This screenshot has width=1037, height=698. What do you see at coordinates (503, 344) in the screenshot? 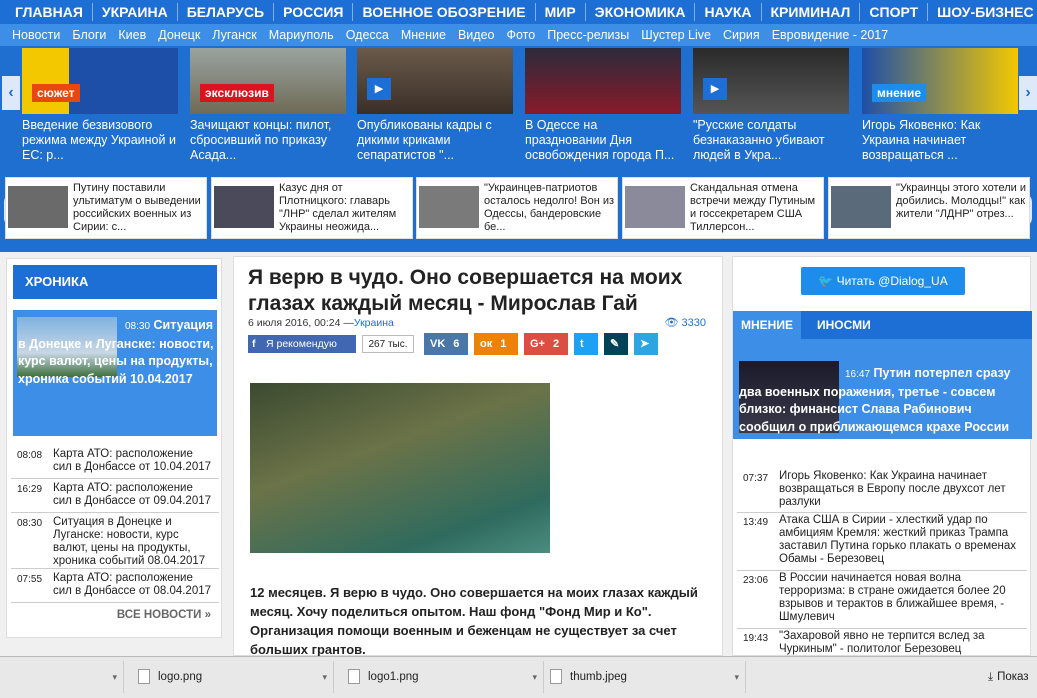
I see `share-count: 1` at bounding box center [503, 344].